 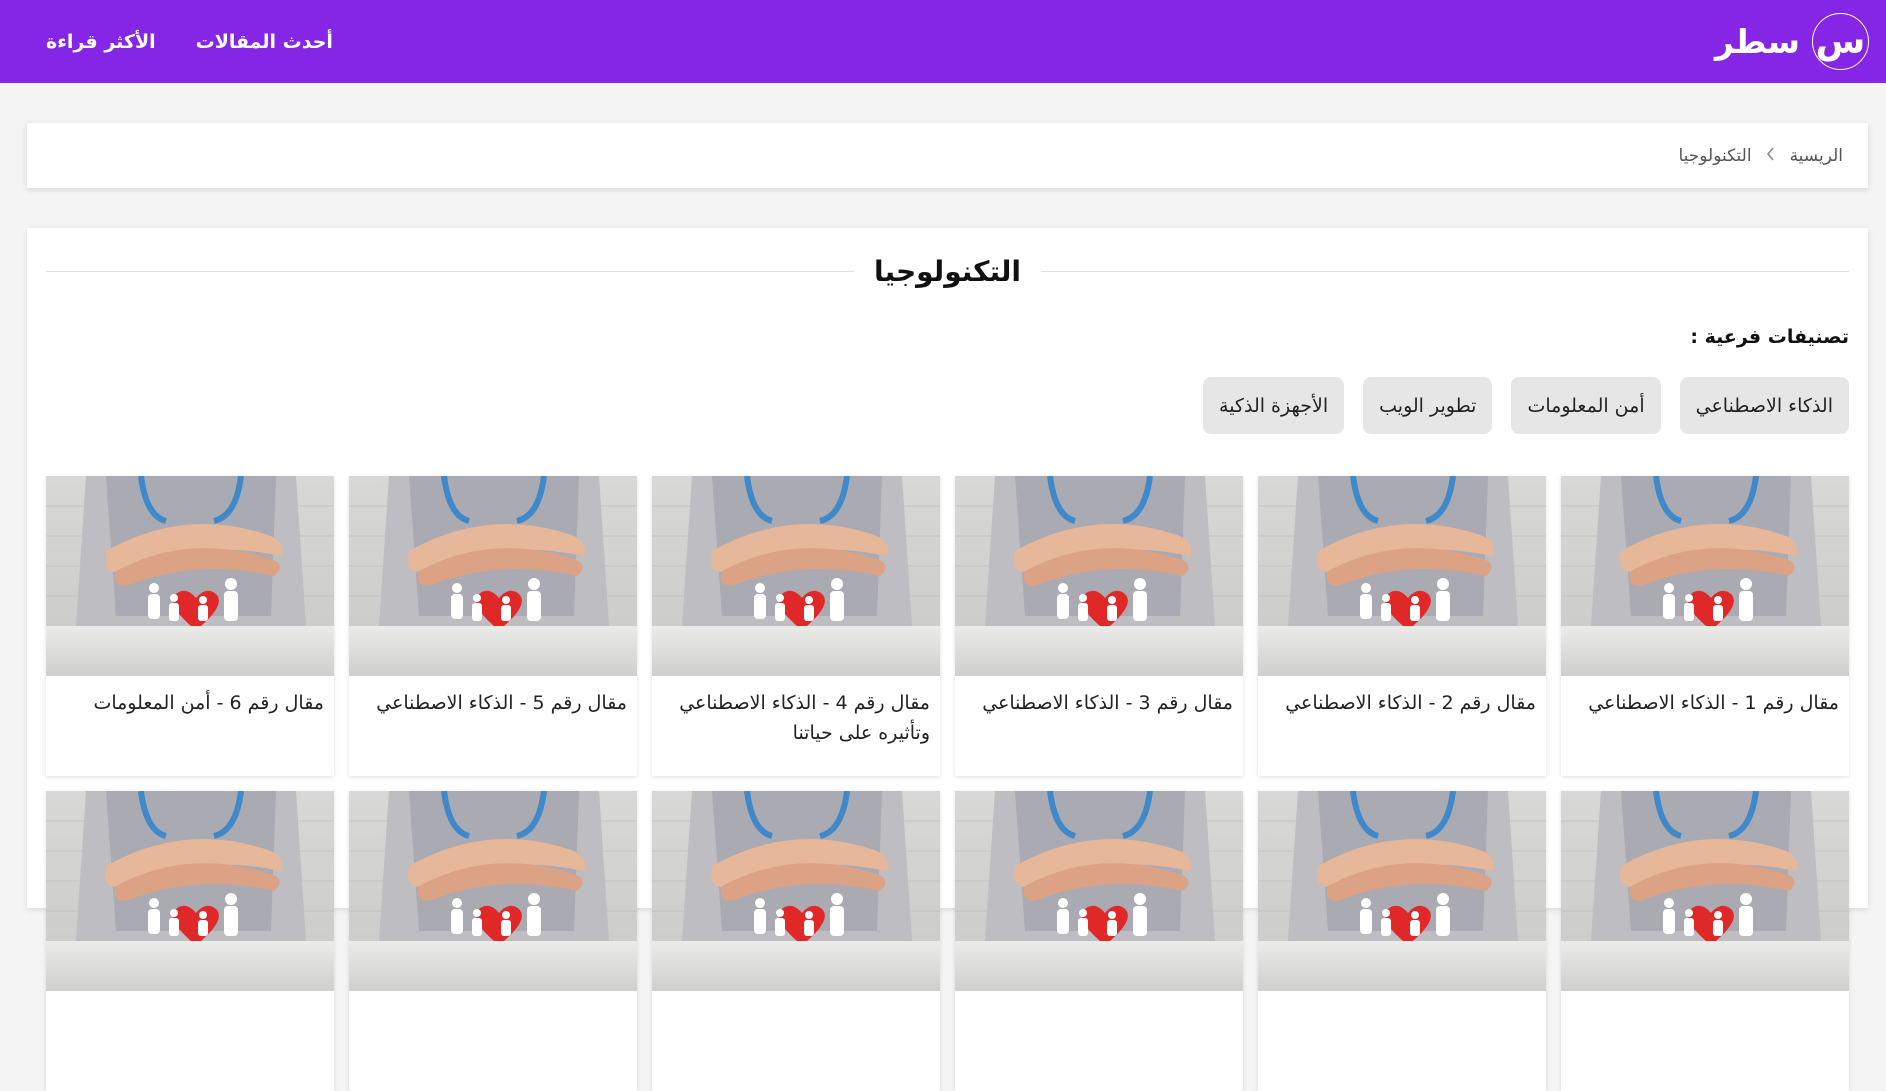 I want to click on article-title: مقال رقم 6 - أمن المعلومات, so click(x=190, y=697).